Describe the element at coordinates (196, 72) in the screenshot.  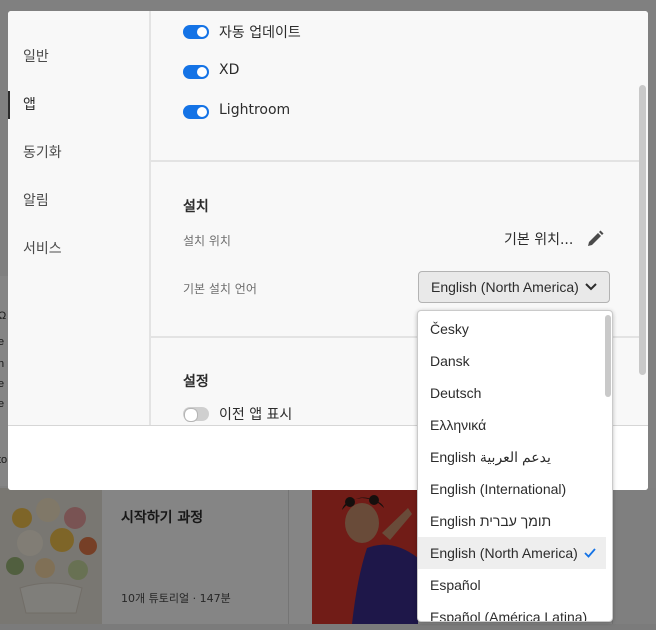
I see `xd-update-toggle` at that location.